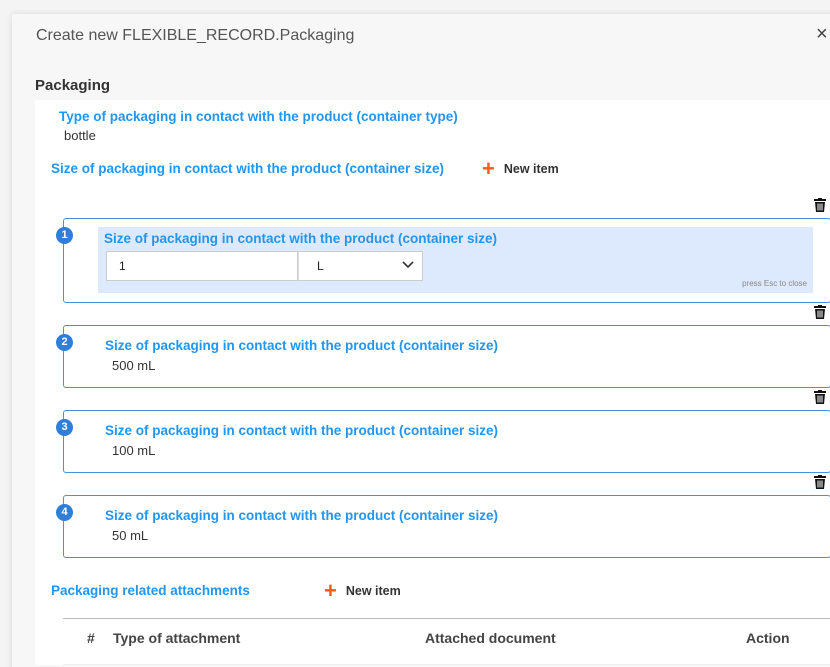 This screenshot has height=667, width=830. What do you see at coordinates (73, 85) in the screenshot?
I see `section-title: Packaging` at bounding box center [73, 85].